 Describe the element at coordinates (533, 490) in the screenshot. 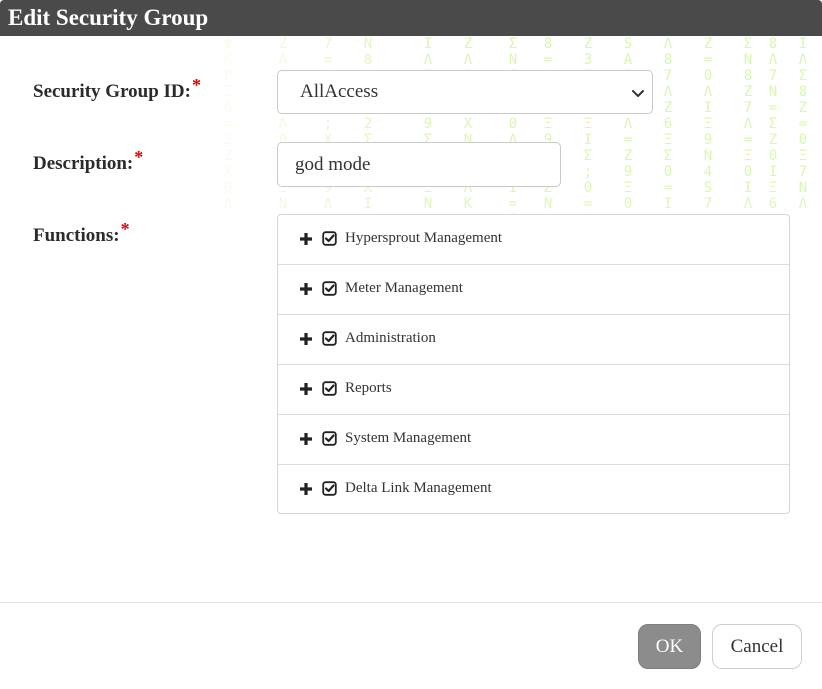

I see `functions-tree-item: Delta Link Management` at that location.